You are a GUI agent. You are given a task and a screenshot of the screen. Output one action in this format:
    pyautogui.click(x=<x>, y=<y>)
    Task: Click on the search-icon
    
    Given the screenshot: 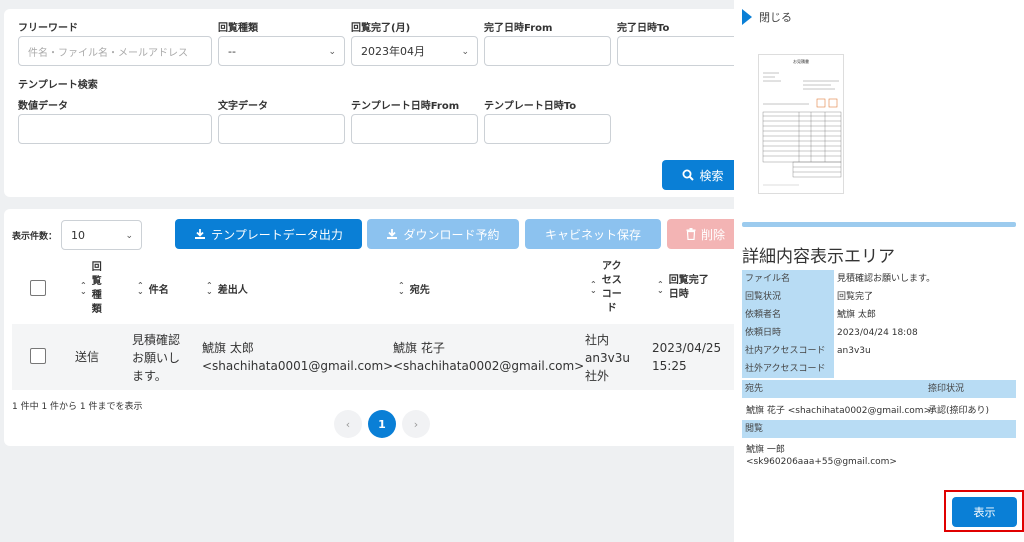 What is the action you would take?
    pyautogui.click(x=688, y=175)
    